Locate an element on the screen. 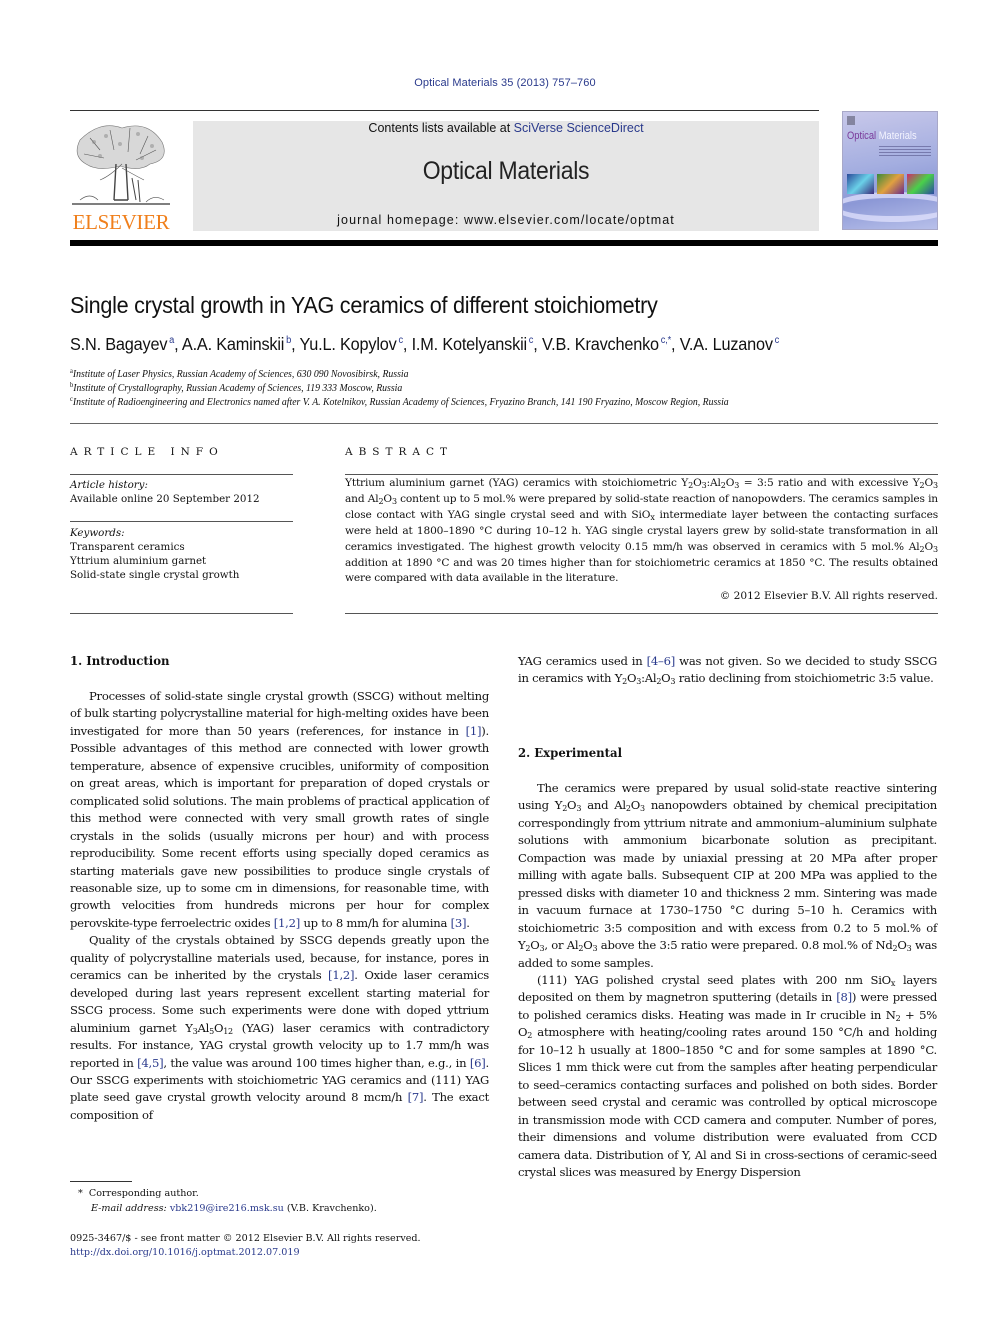 The height and width of the screenshot is (1323, 992). journal-name: Optical Materials is located at coordinates (506, 171).